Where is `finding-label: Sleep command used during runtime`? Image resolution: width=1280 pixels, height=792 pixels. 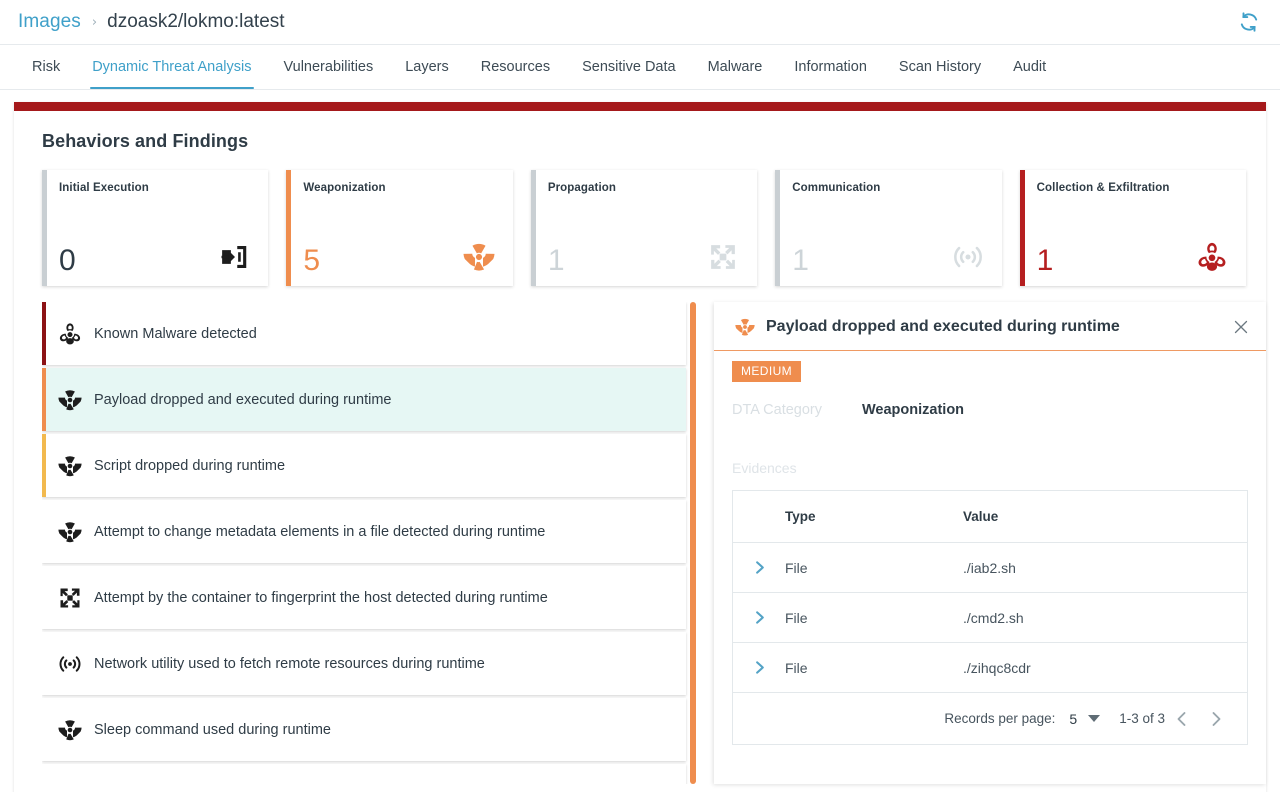
finding-label: Sleep command used during runtime is located at coordinates (212, 729).